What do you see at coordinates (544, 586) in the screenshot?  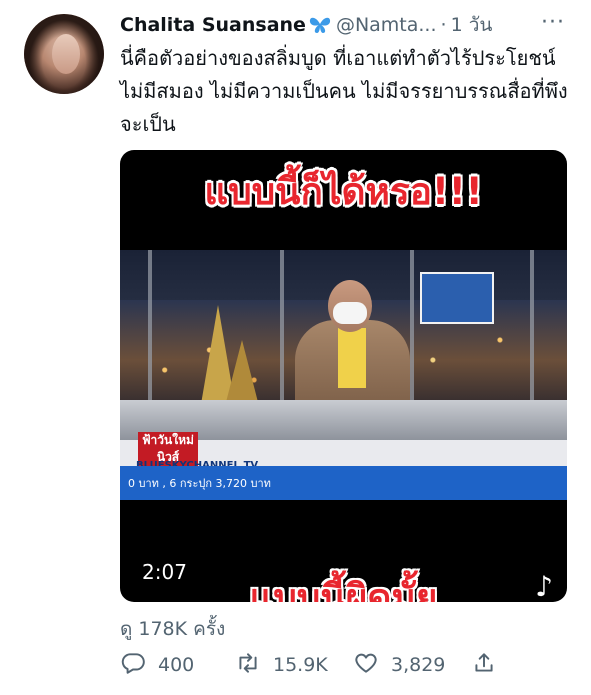 I see `tiktok-icon: ♪` at bounding box center [544, 586].